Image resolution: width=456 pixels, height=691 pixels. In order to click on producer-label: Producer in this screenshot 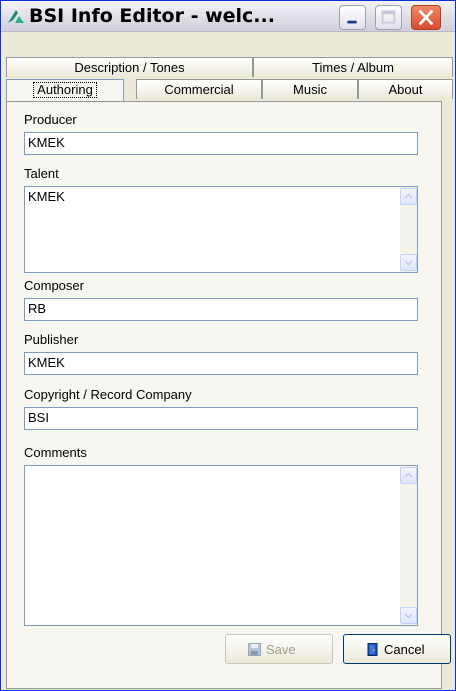, I will do `click(50, 119)`.